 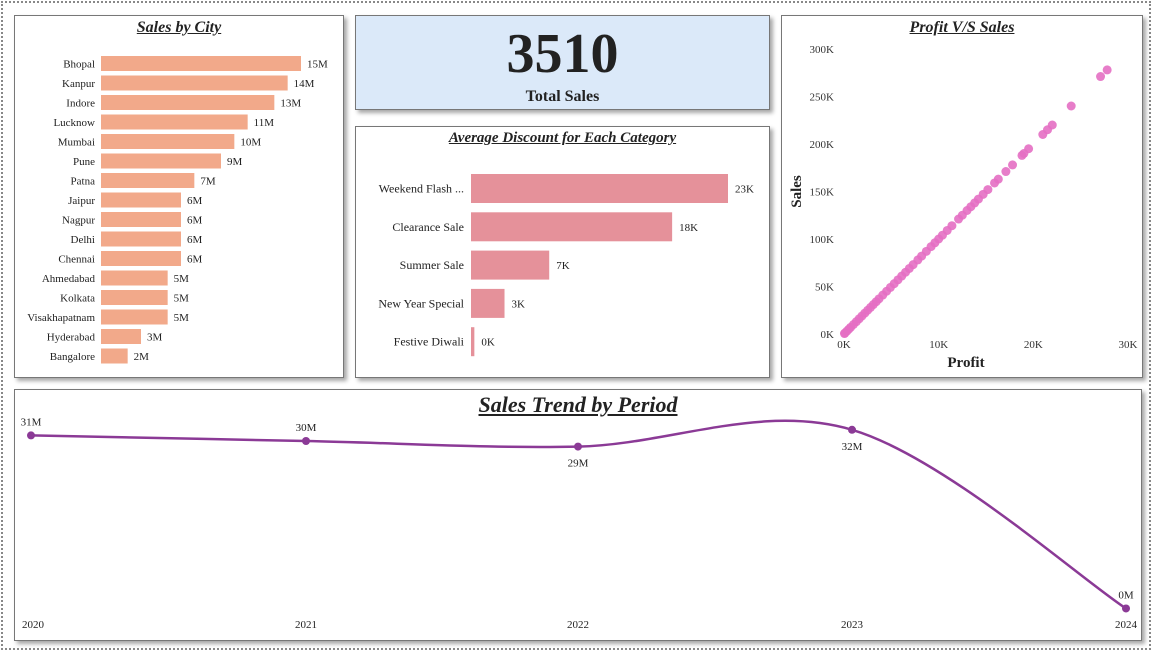 I want to click on sales-trend-x-tick: 2024, so click(x=1126, y=625).